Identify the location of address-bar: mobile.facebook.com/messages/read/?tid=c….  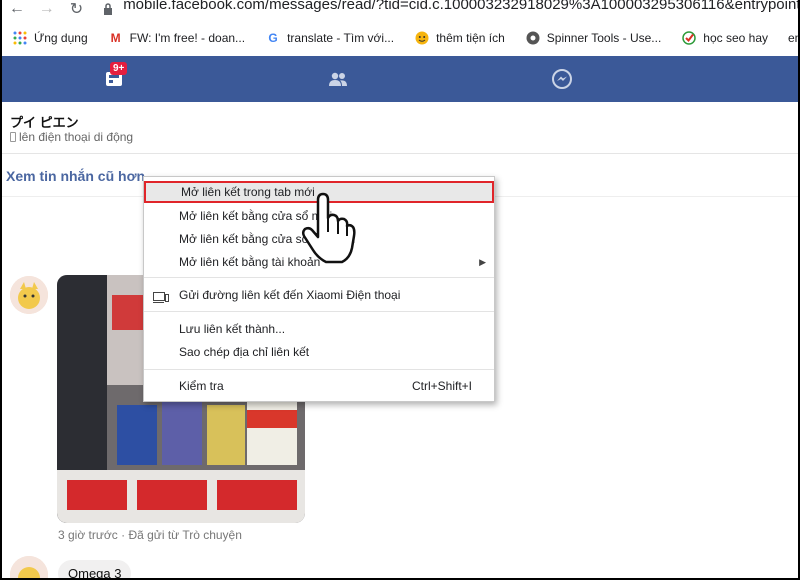
(460, 6).